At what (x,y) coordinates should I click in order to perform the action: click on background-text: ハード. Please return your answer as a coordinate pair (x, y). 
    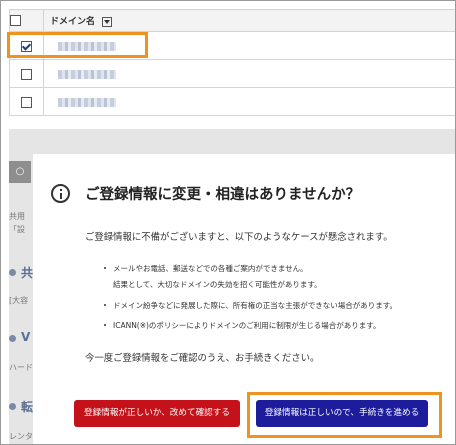
    Looking at the image, I should click on (21, 367).